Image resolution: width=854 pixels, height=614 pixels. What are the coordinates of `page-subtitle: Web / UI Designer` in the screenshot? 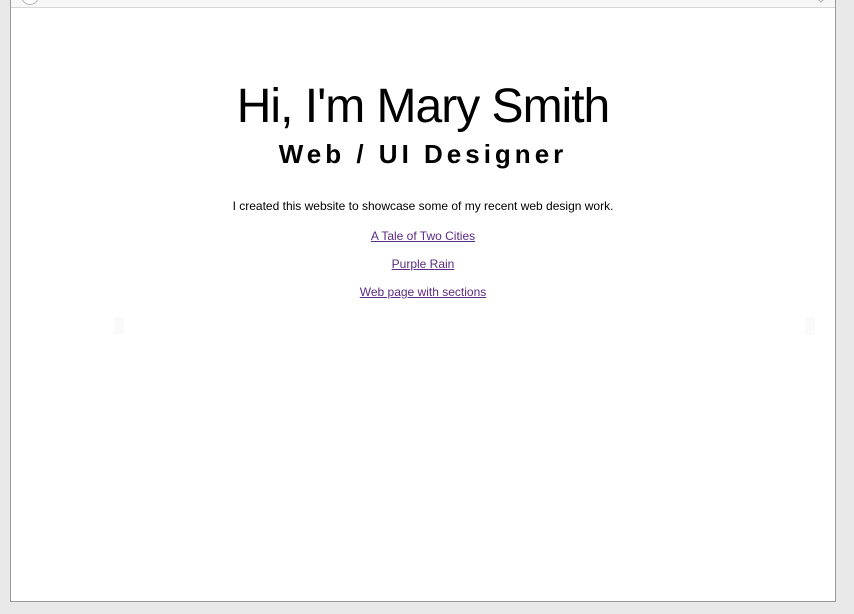 It's located at (423, 154).